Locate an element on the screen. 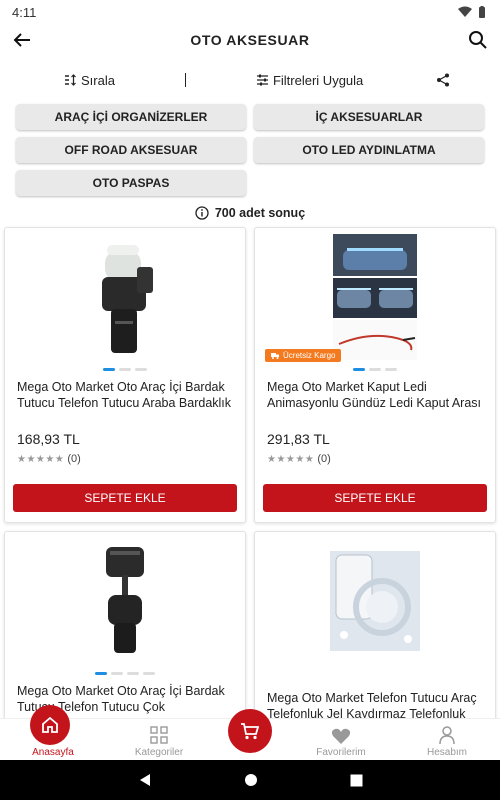 This screenshot has height=800, width=500. nav-account: Hesabım is located at coordinates (447, 741).